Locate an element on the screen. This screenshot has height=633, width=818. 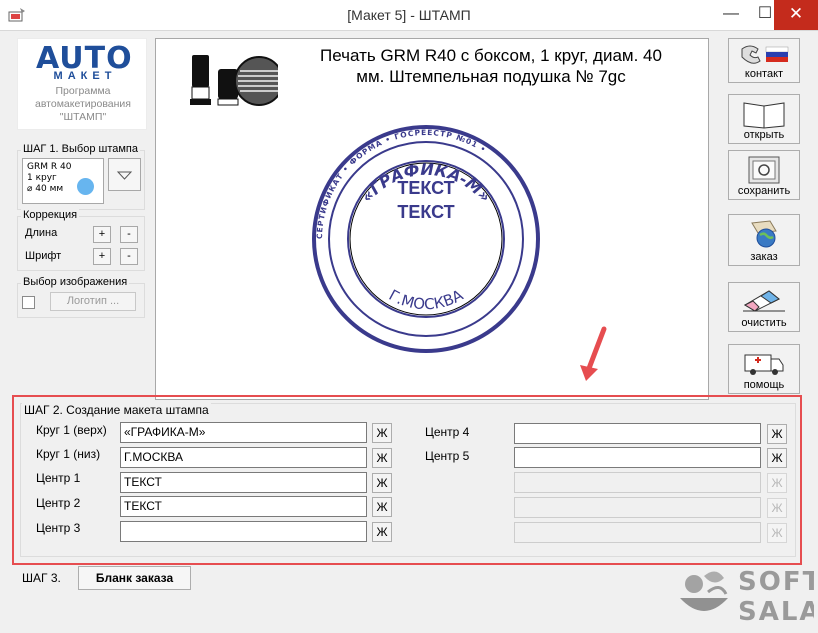
length-label: Длина is located at coordinates (41, 233).